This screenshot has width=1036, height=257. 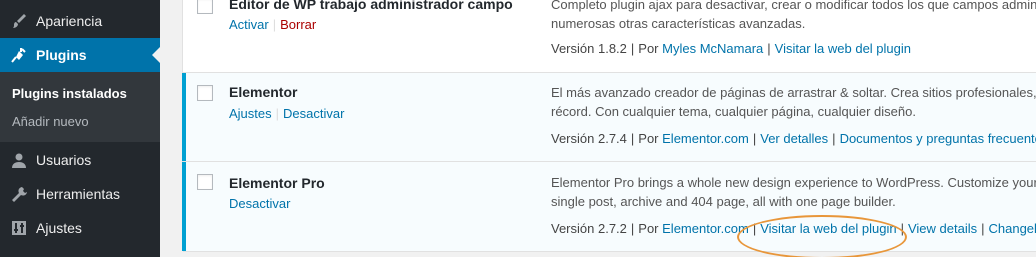 I want to click on menu-item-apariencia: Apariencia, so click(x=80, y=21).